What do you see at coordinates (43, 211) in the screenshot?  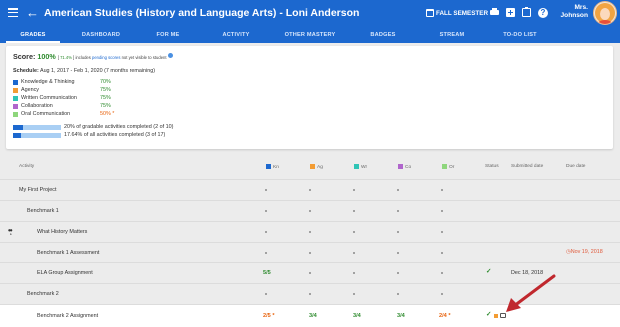 I see `activity-name: Benchmark 1` at bounding box center [43, 211].